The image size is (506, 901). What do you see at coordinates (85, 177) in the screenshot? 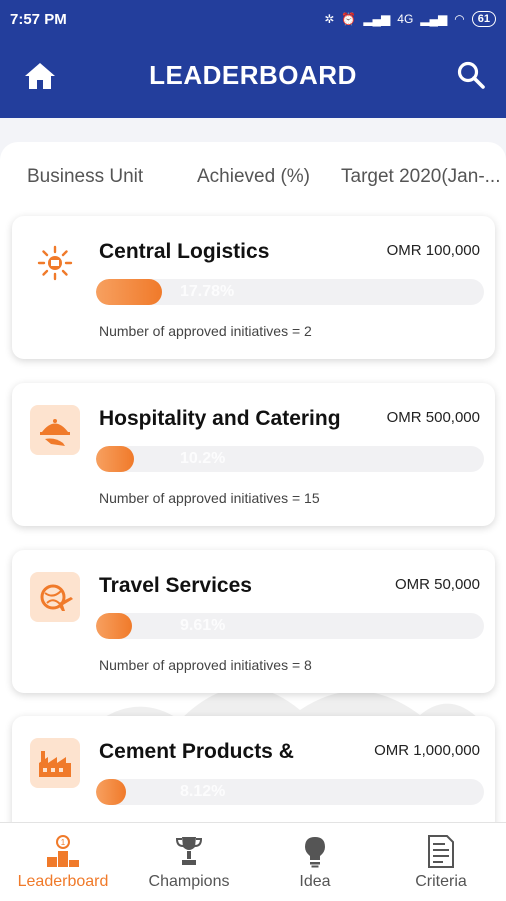
I see `column-header-business-unit: Business Unit` at bounding box center [85, 177].